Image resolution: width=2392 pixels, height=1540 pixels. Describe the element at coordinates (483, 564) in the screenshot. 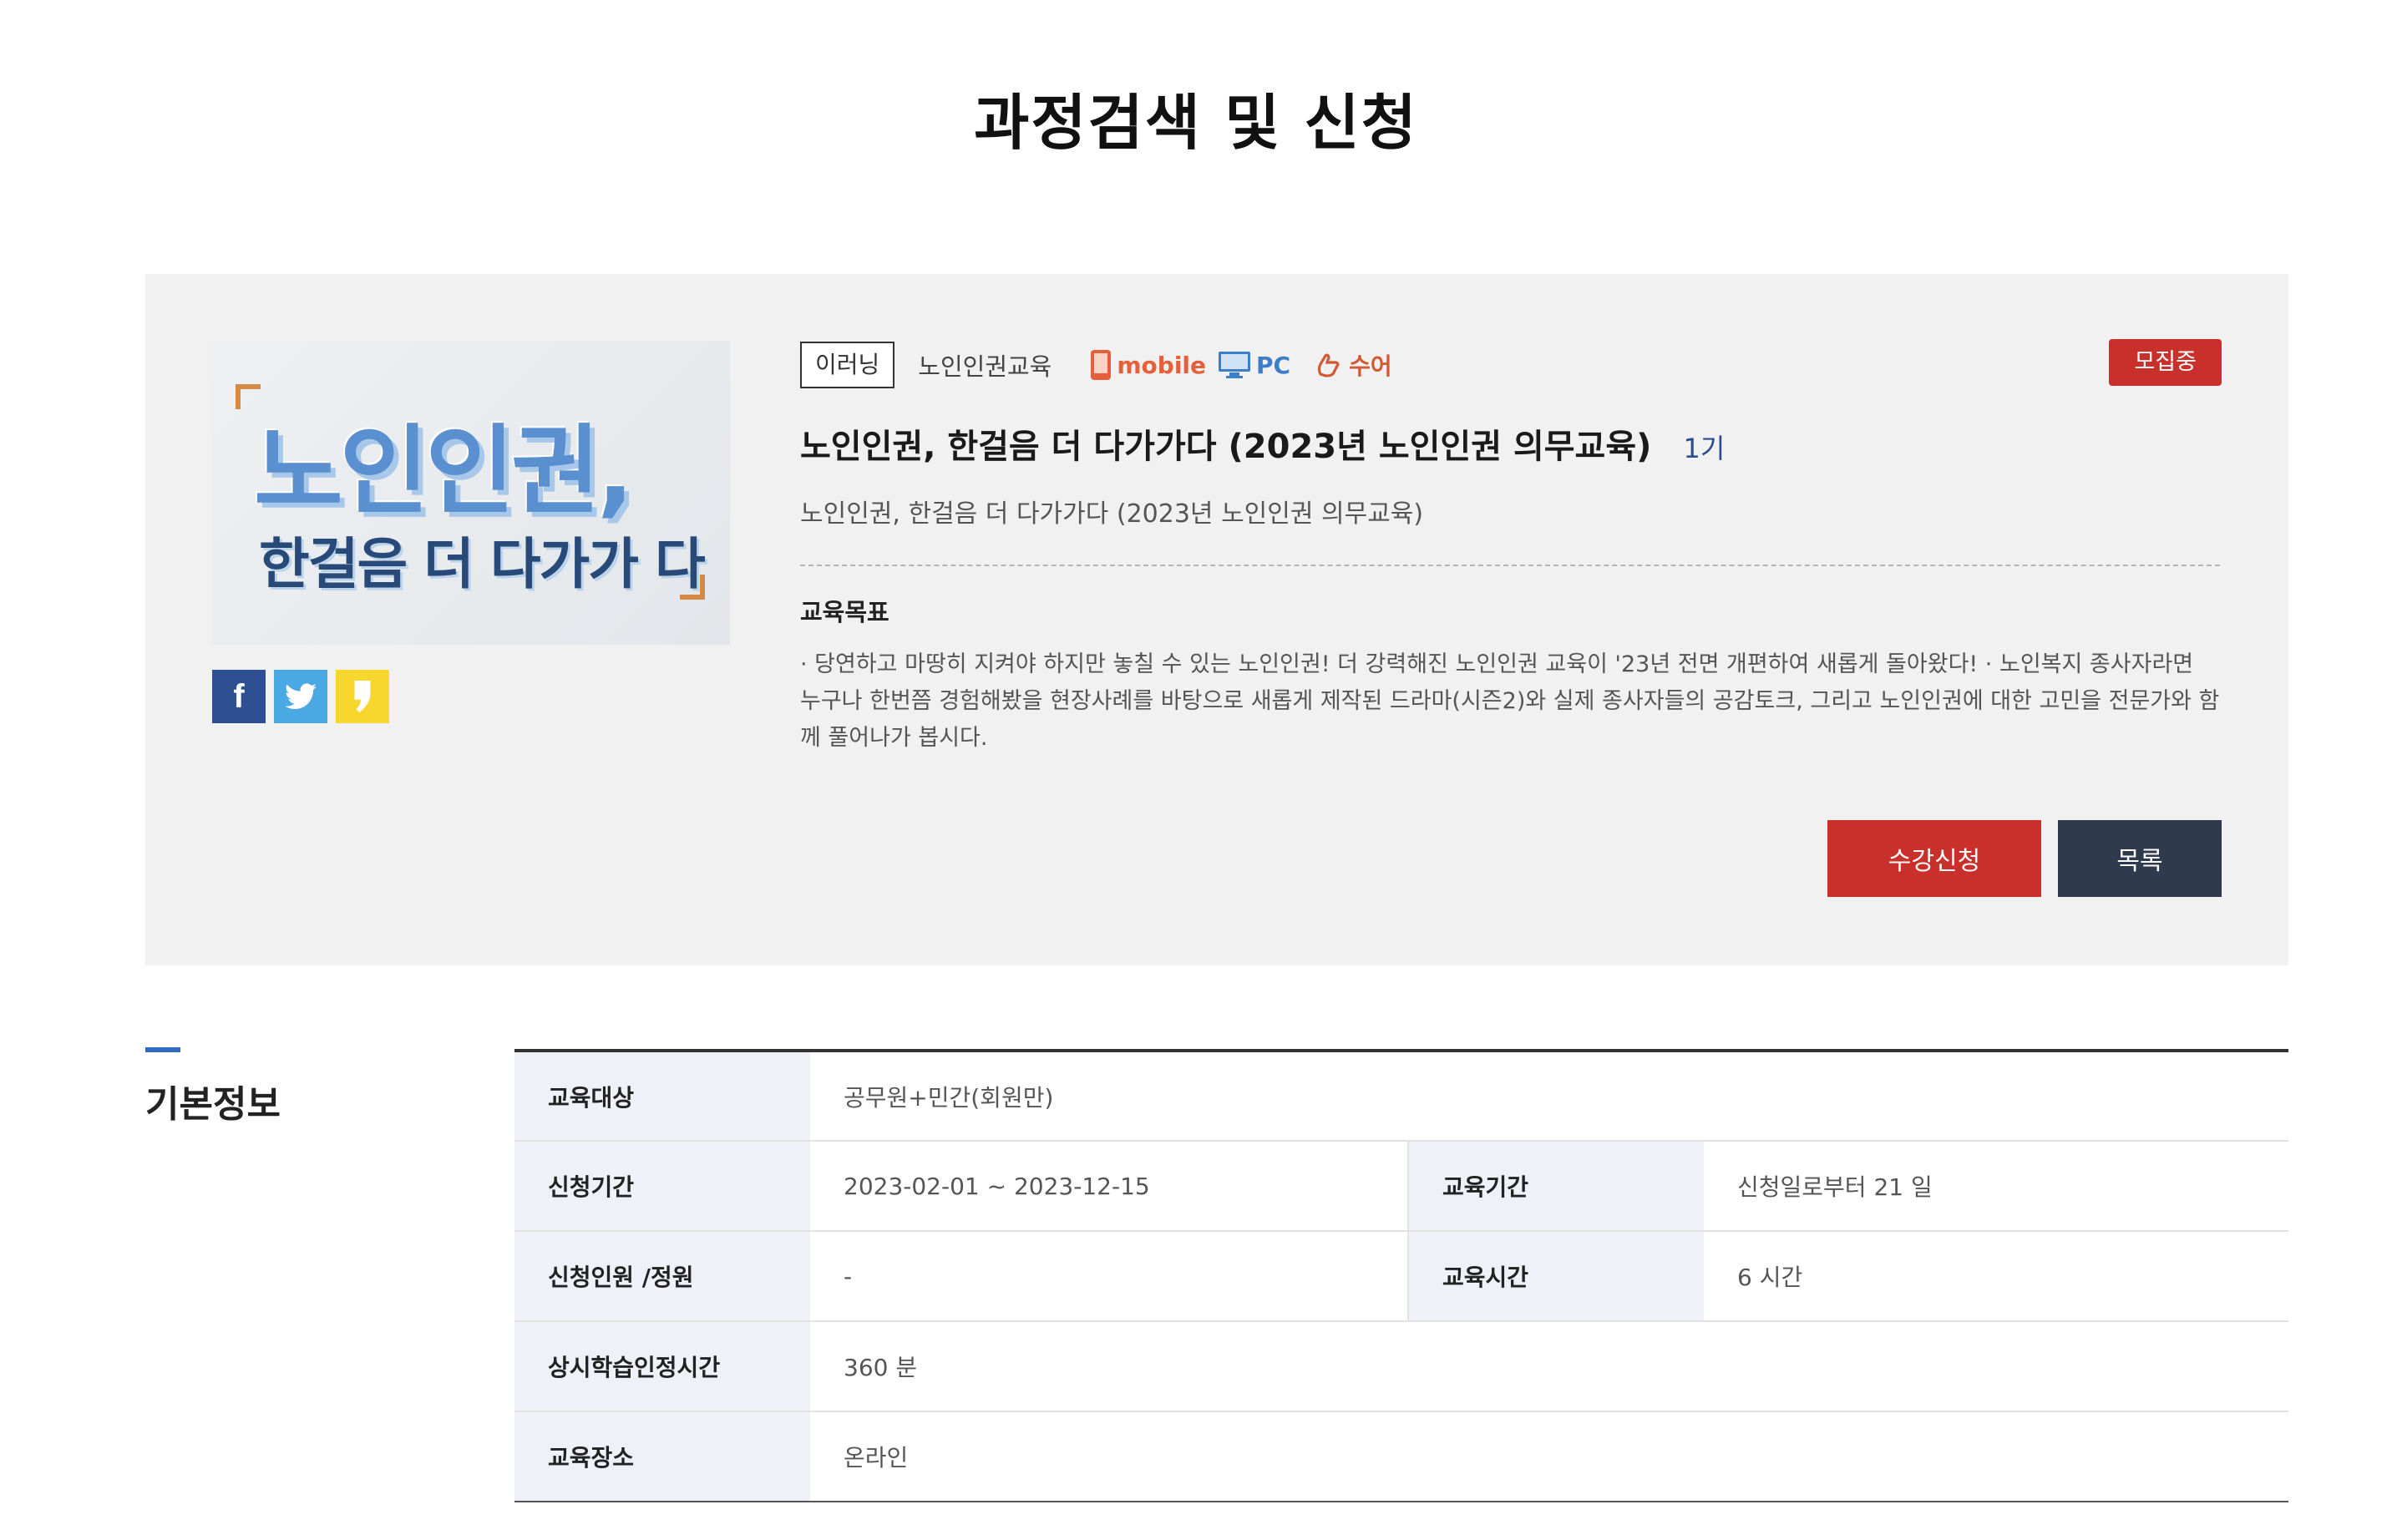

I see `thumbnail-subtitle: 한걸음 더 다가가 다` at that location.